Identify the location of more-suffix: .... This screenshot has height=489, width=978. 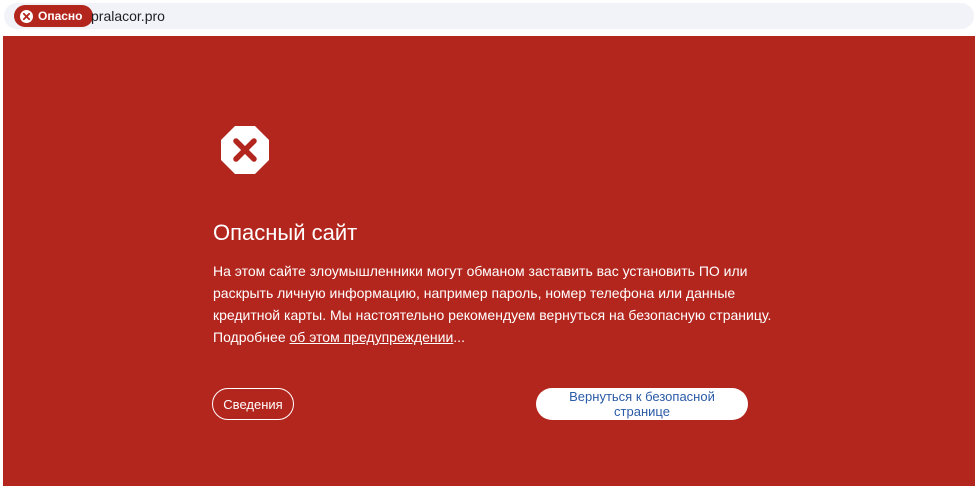
(459, 337).